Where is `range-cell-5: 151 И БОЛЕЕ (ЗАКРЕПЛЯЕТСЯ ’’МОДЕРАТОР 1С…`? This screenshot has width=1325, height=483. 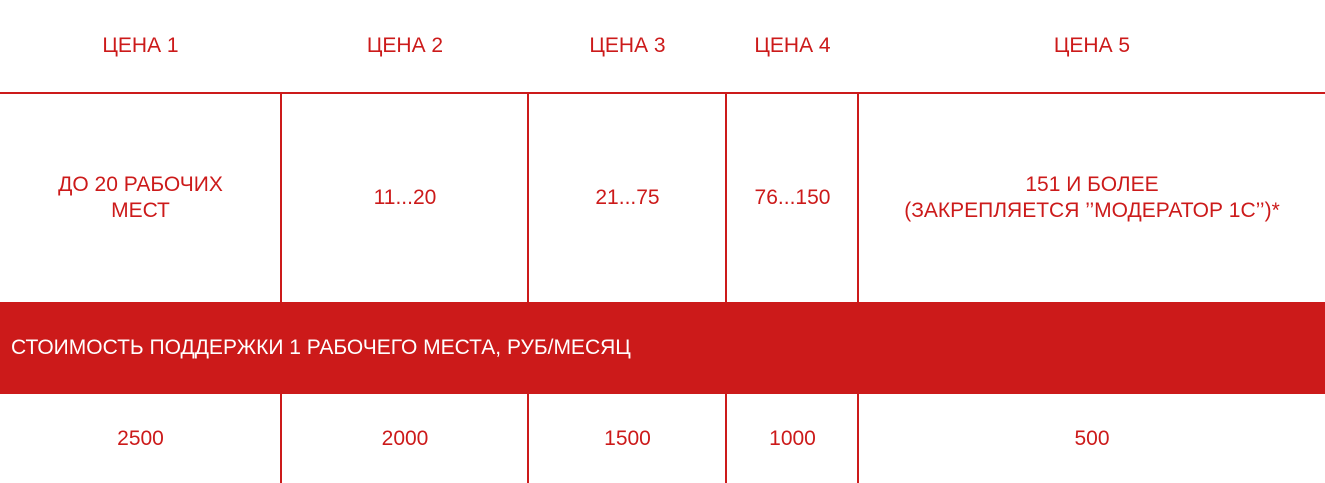 range-cell-5: 151 И БОЛЕЕ (ЗАКРЕПЛЯЕТСЯ ’’МОДЕРАТОР 1С… is located at coordinates (1092, 197).